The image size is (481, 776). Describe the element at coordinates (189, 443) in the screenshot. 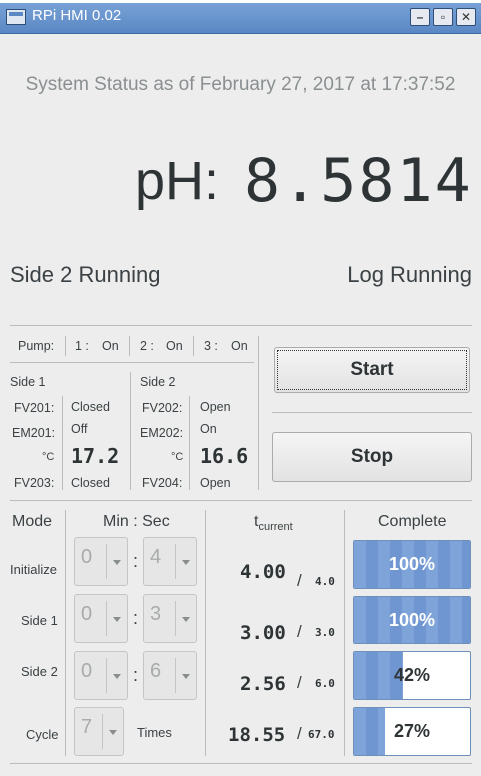

I see `side2-inner-divider` at that location.